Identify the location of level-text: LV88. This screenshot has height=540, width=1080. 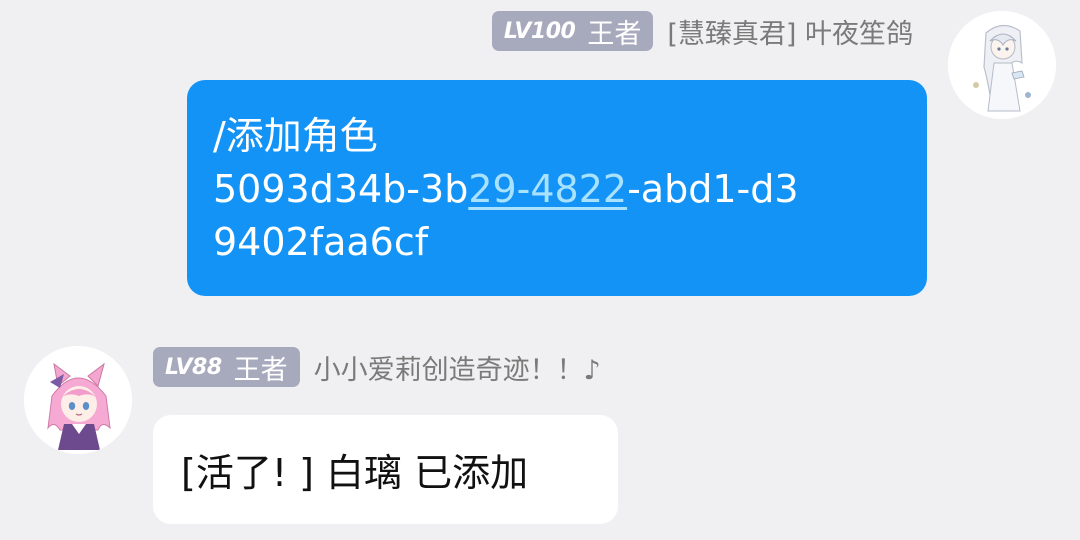
(193, 367).